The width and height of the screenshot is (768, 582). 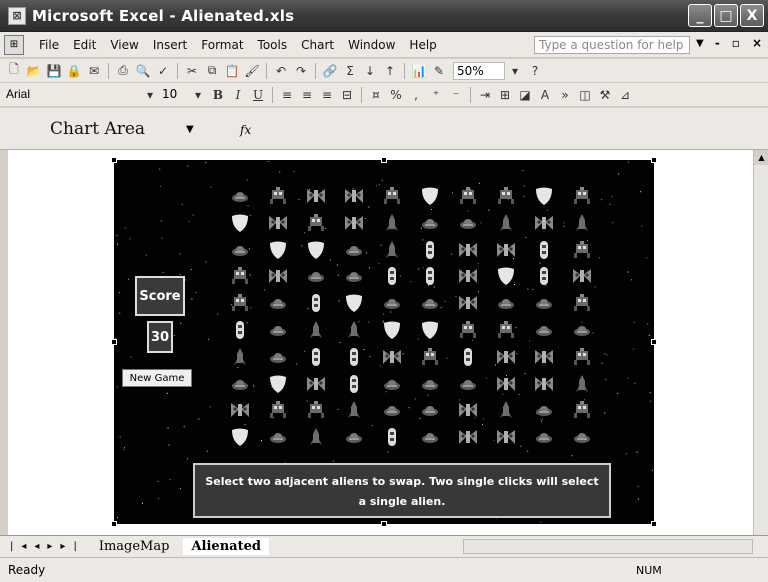 I want to click on vertical-scrollbar: ▲, so click(x=760, y=342).